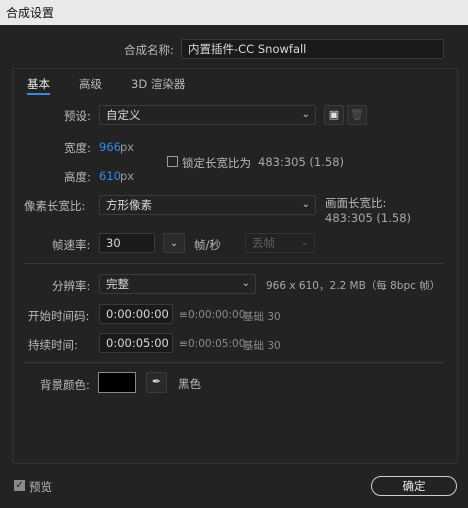 This screenshot has height=508, width=468. Describe the element at coordinates (110, 176) in the screenshot. I see `height-value: 610` at that location.